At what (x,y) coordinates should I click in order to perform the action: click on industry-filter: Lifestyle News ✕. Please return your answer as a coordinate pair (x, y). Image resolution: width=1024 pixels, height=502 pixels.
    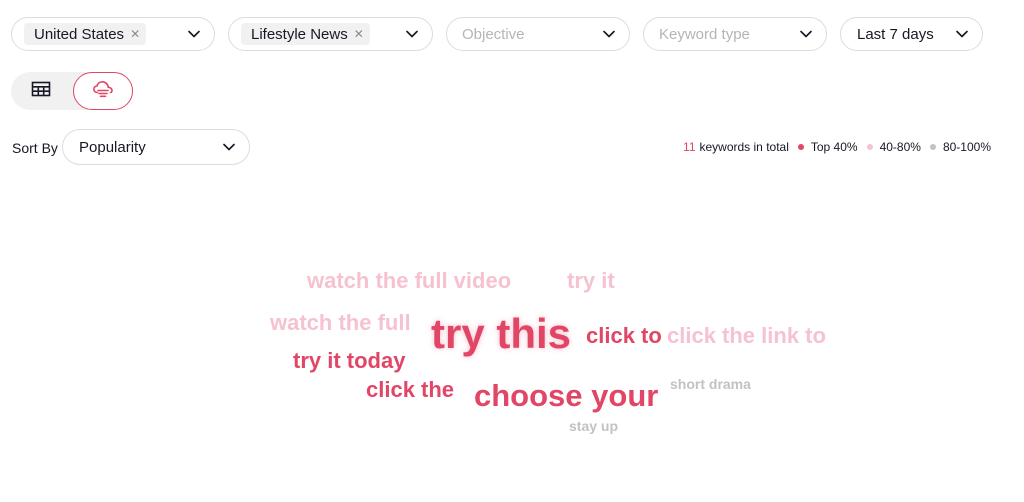
    Looking at the image, I should click on (330, 34).